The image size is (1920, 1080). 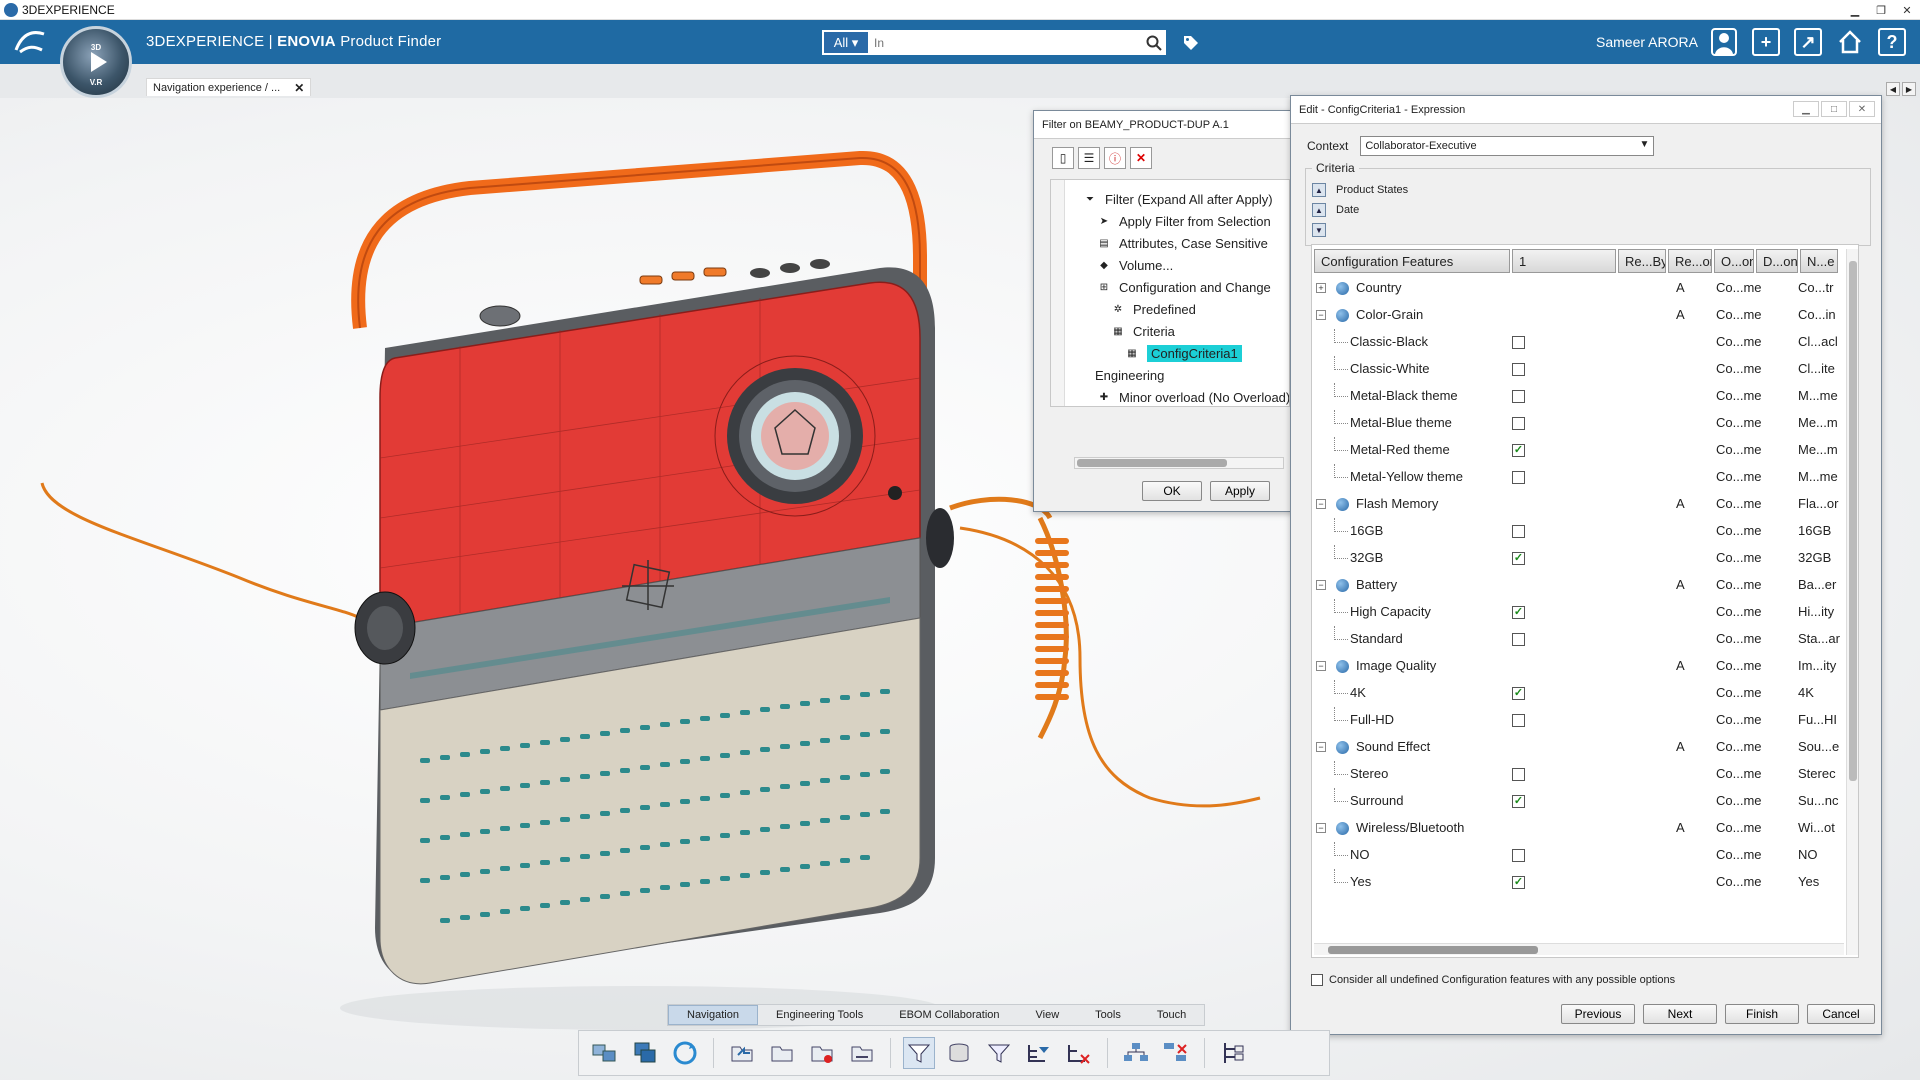 I want to click on dialog-close-icon: ✕, so click(x=1862, y=109).